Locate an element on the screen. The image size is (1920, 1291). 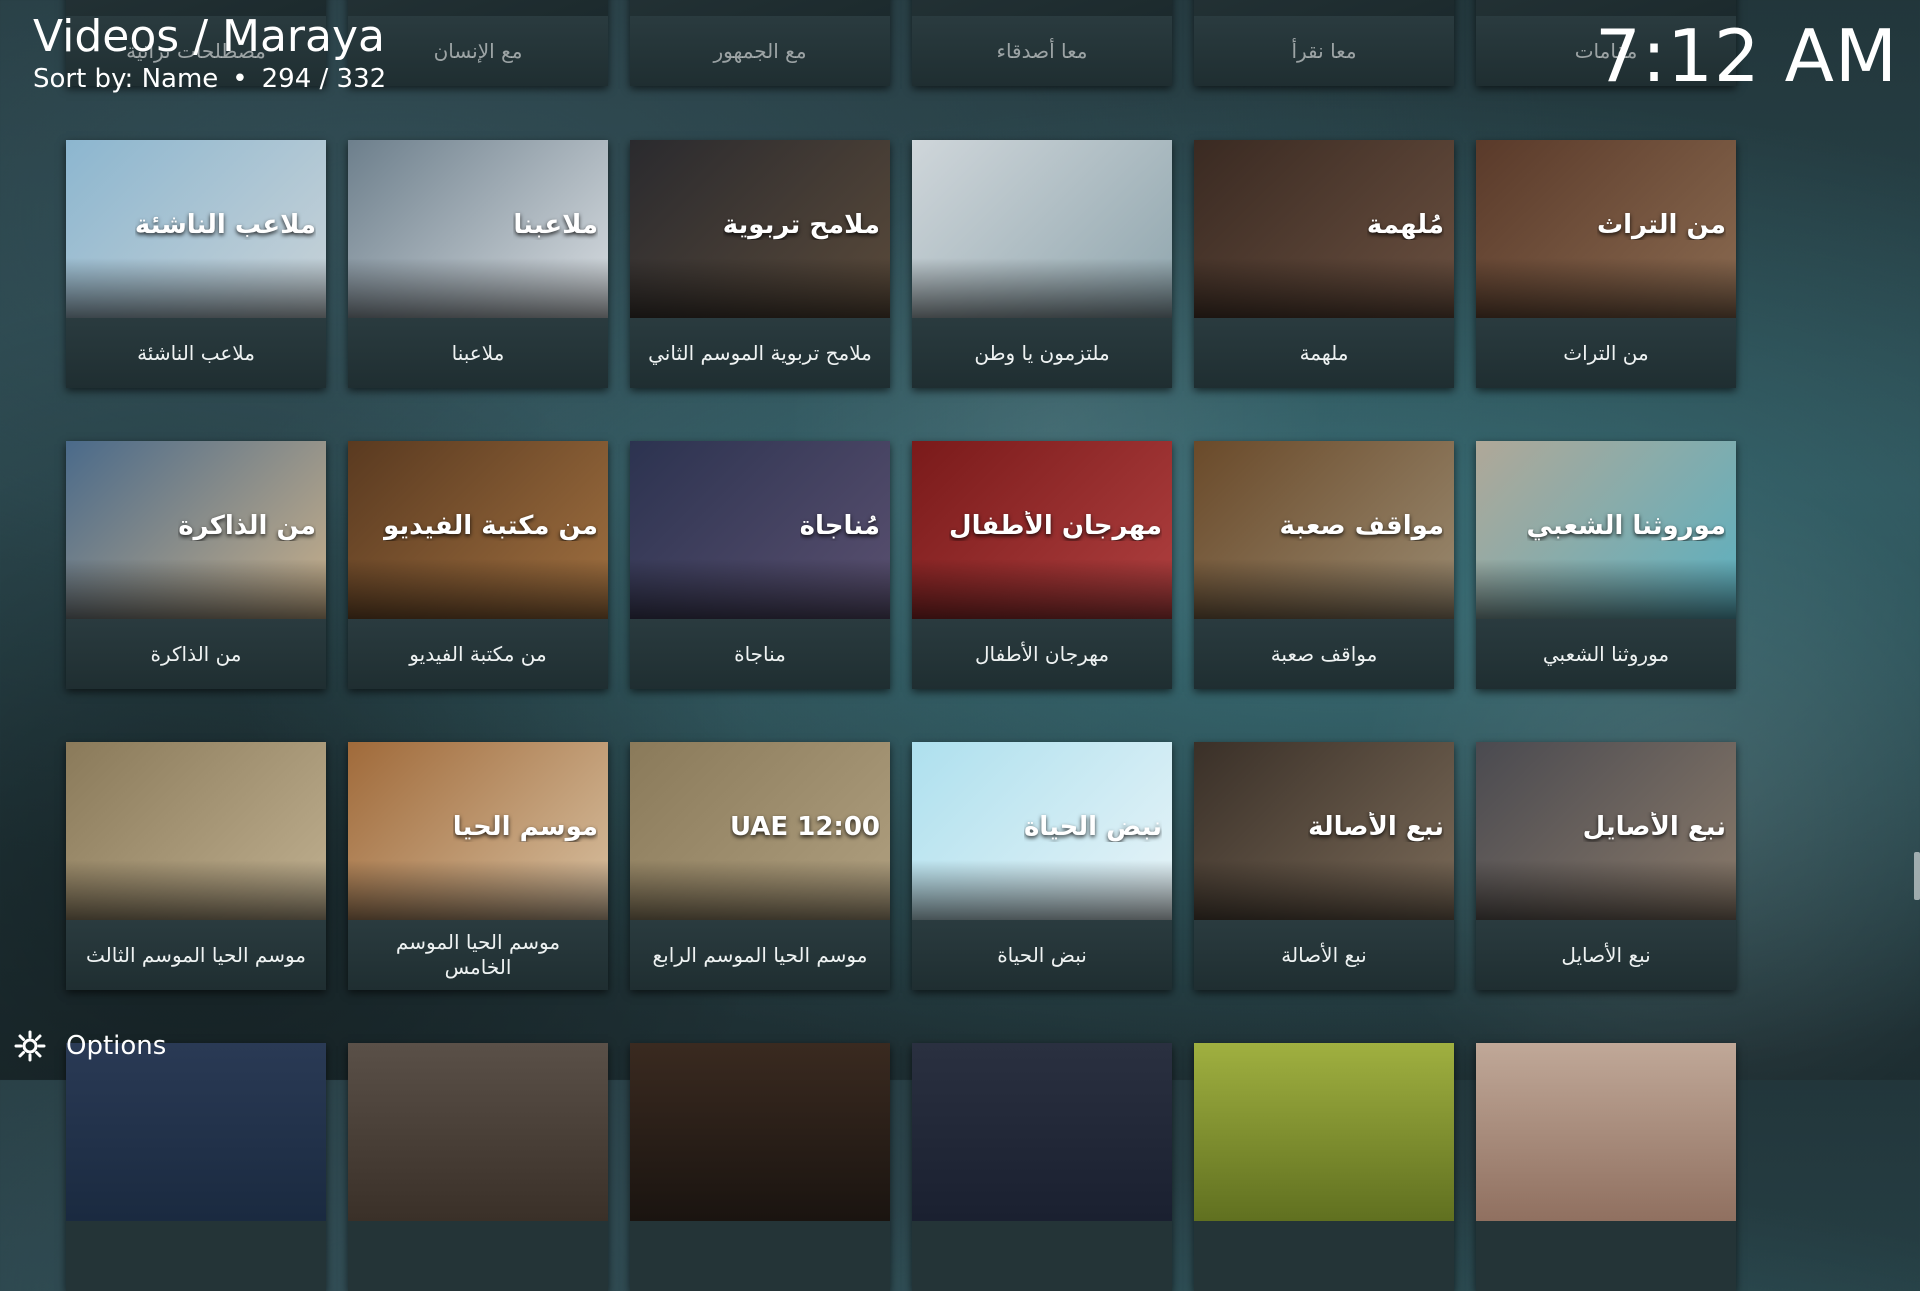
thumbnail: موسم الحيا is located at coordinates (478, 831).